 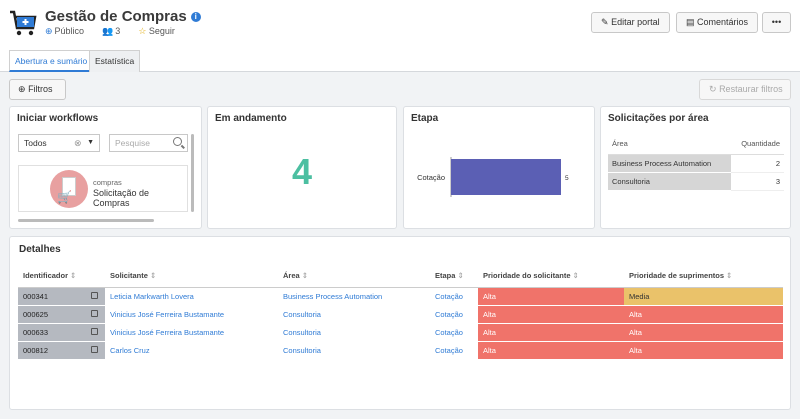 I want to click on members-count: 3, so click(x=118, y=31).